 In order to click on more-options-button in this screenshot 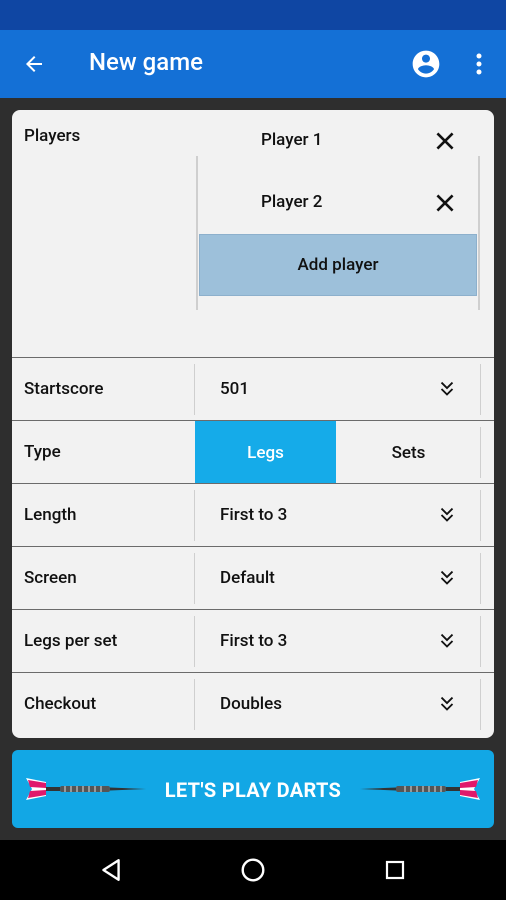, I will do `click(479, 64)`.